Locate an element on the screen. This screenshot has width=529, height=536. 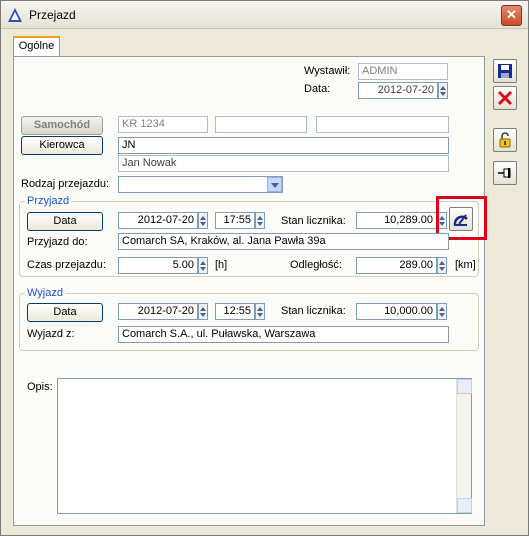
arrival-to-field: Comarch SA, Kraków, al. Jana Pawła 39a is located at coordinates (283, 241).